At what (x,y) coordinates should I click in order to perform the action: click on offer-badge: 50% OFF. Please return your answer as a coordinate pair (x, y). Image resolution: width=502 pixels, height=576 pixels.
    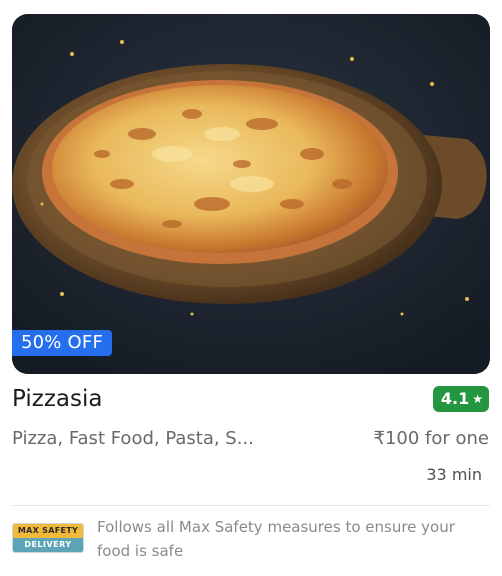
    Looking at the image, I should click on (62, 343).